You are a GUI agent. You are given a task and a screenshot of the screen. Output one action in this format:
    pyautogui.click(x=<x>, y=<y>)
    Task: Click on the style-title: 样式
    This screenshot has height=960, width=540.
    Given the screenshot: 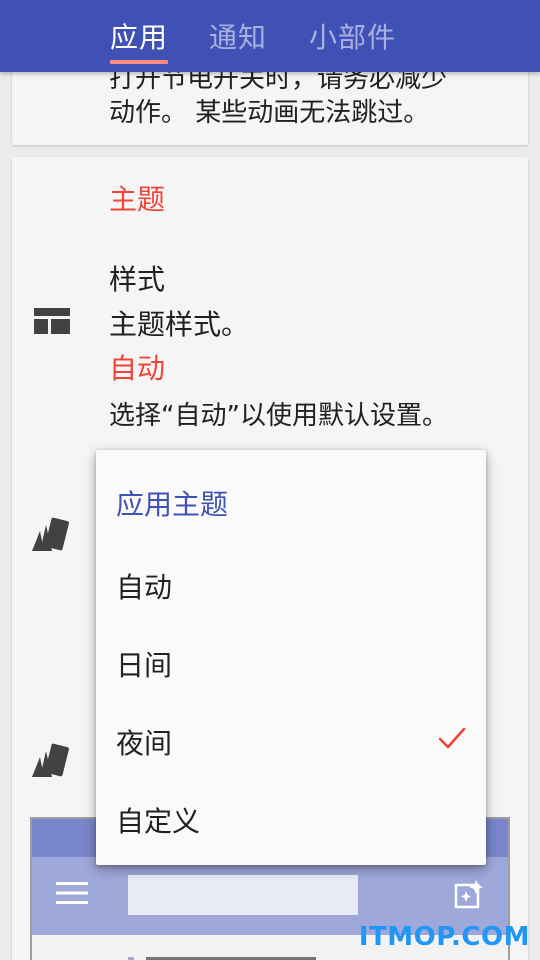 What is the action you would take?
    pyautogui.click(x=137, y=279)
    